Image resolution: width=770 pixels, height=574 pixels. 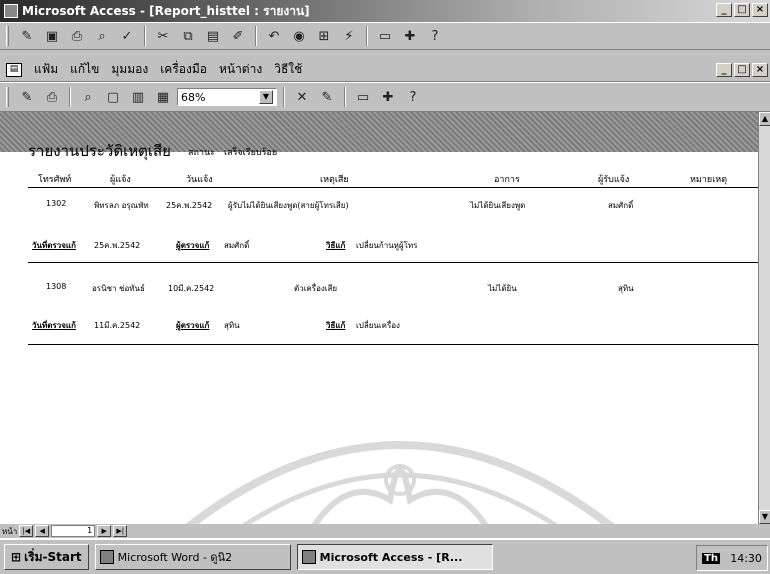 What do you see at coordinates (724, 10) in the screenshot?
I see `minimize-button: _` at bounding box center [724, 10].